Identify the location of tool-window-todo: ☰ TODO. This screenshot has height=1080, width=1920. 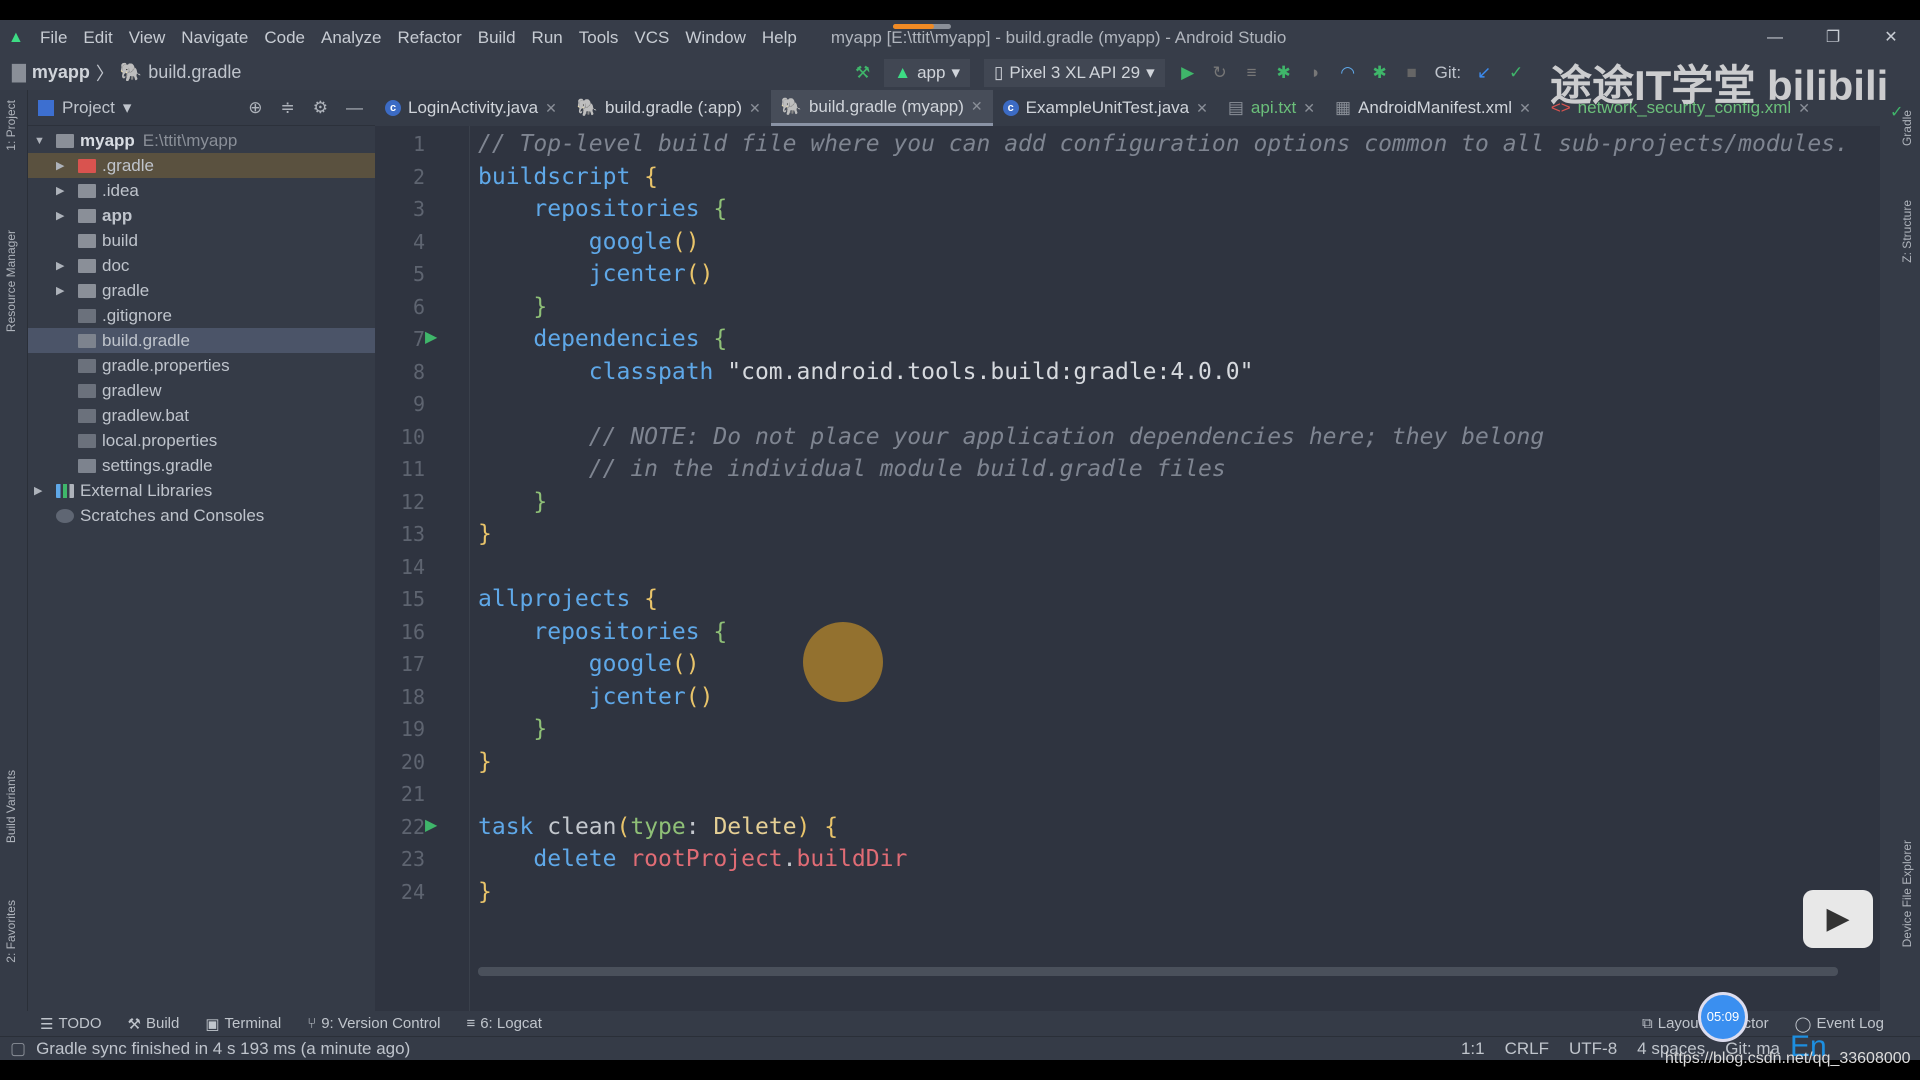
(71, 1024).